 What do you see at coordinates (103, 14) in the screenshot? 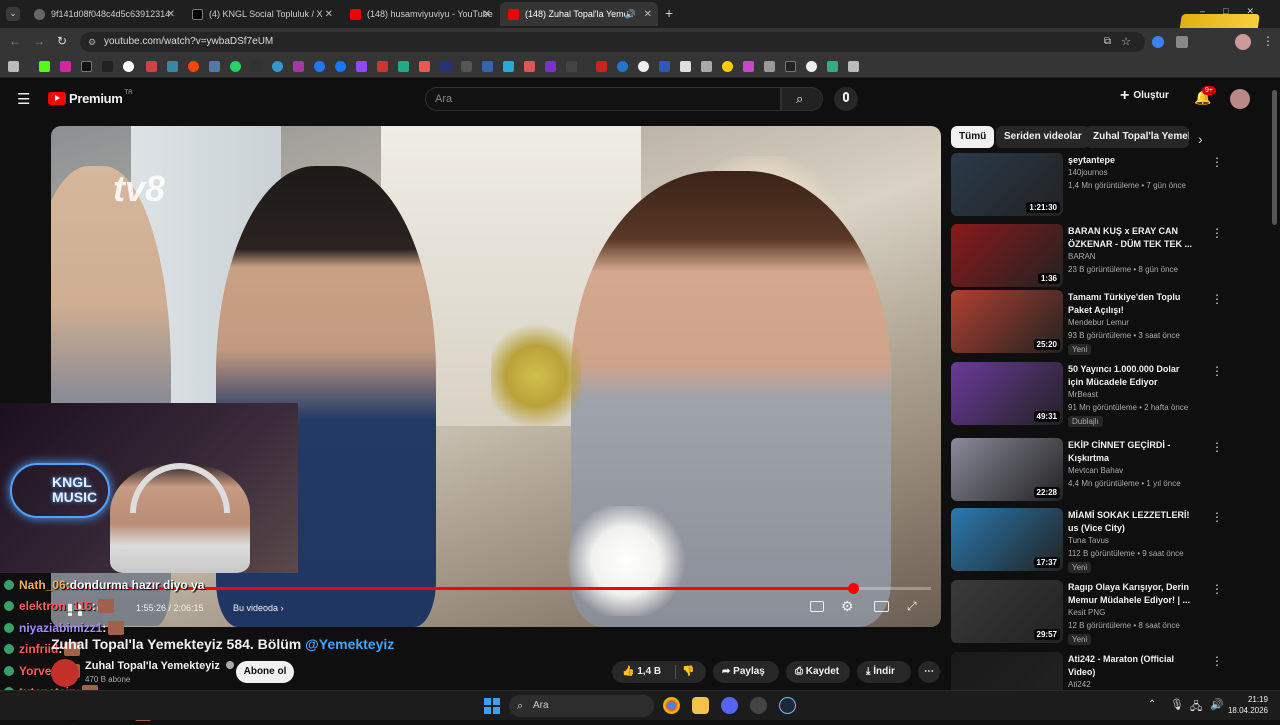
I see `browser-tab: 9f141d08f048c4d5c63912314 ✕` at bounding box center [103, 14].